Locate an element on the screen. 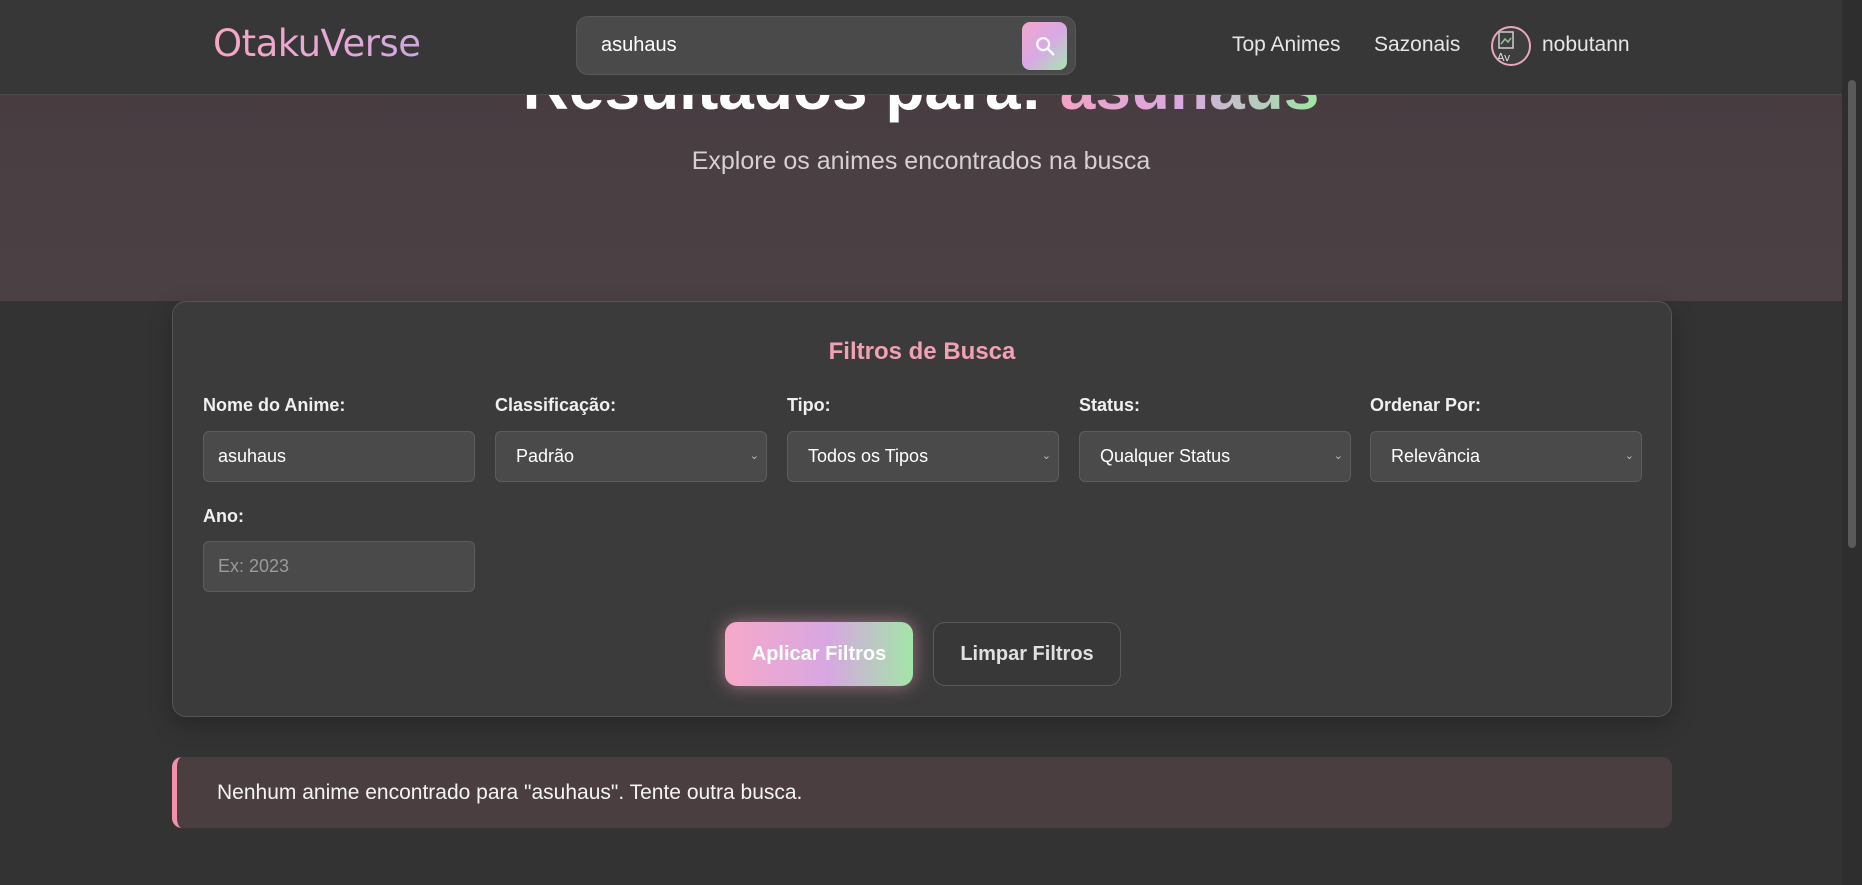 Image resolution: width=1862 pixels, height=885 pixels. classification-label: Classificação: is located at coordinates (556, 405).